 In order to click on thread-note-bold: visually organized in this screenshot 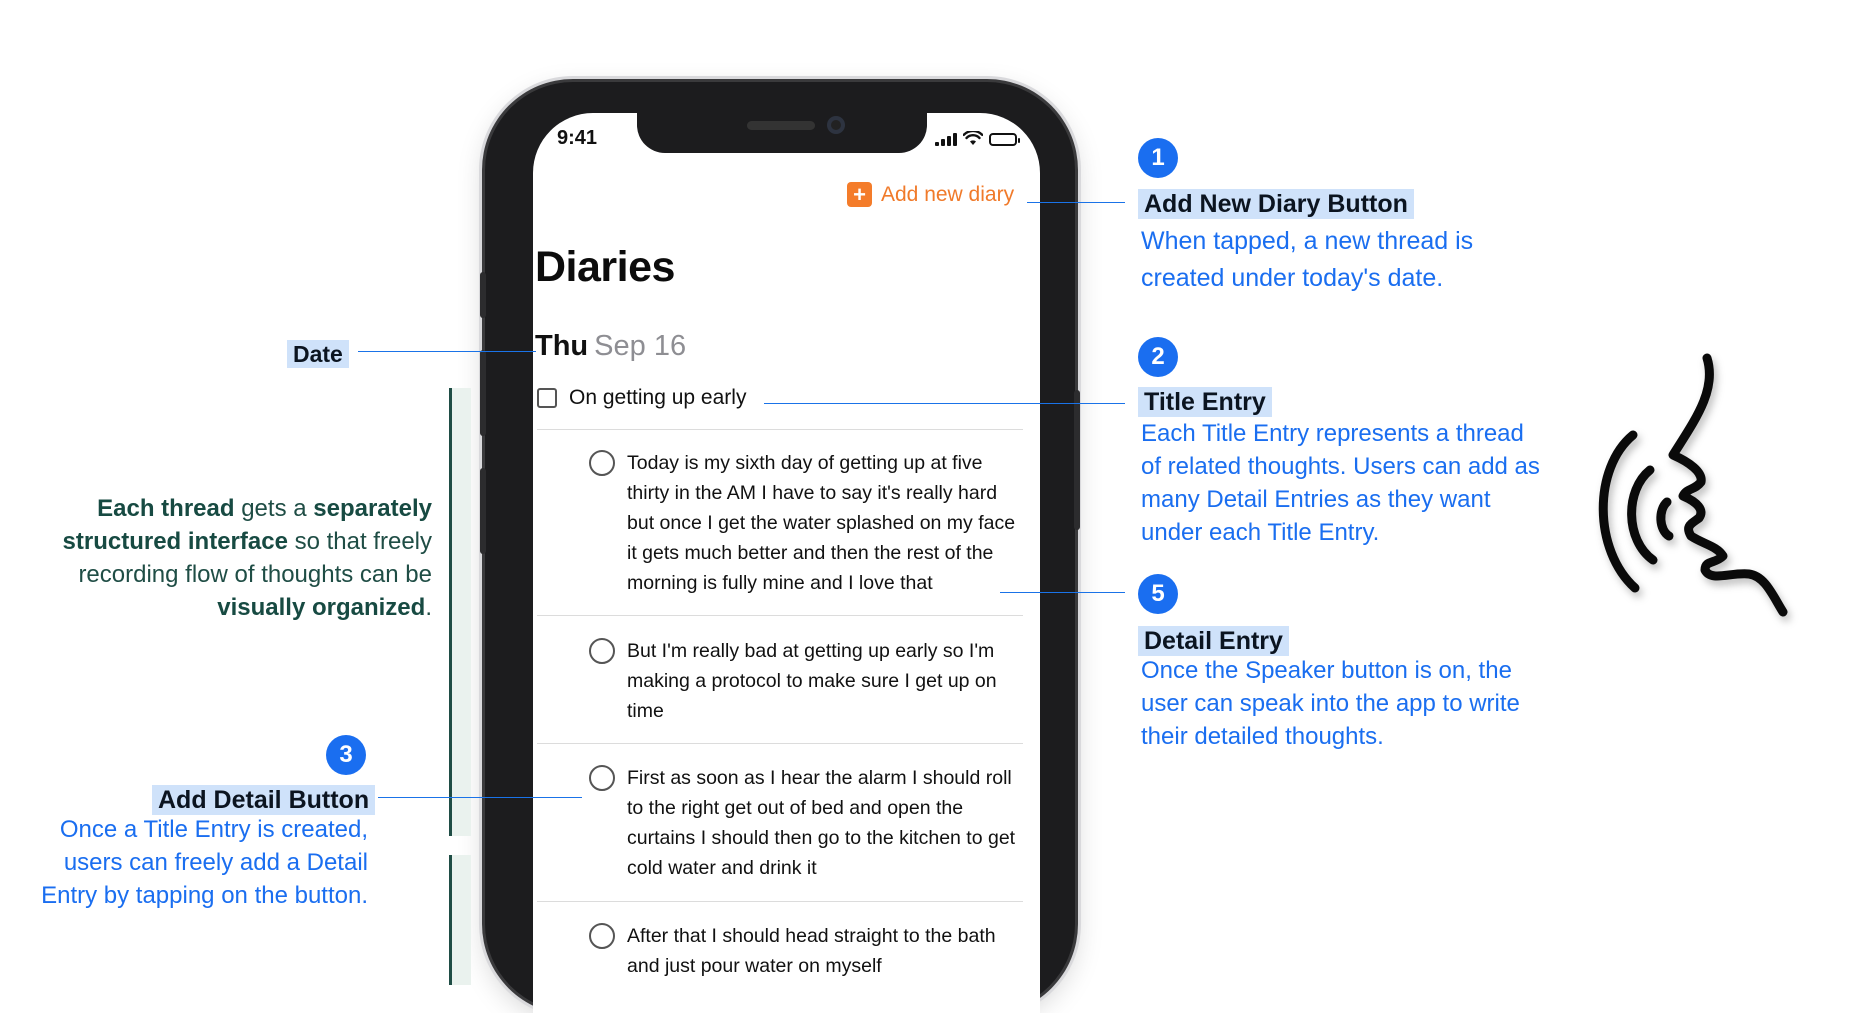, I will do `click(321, 607)`.